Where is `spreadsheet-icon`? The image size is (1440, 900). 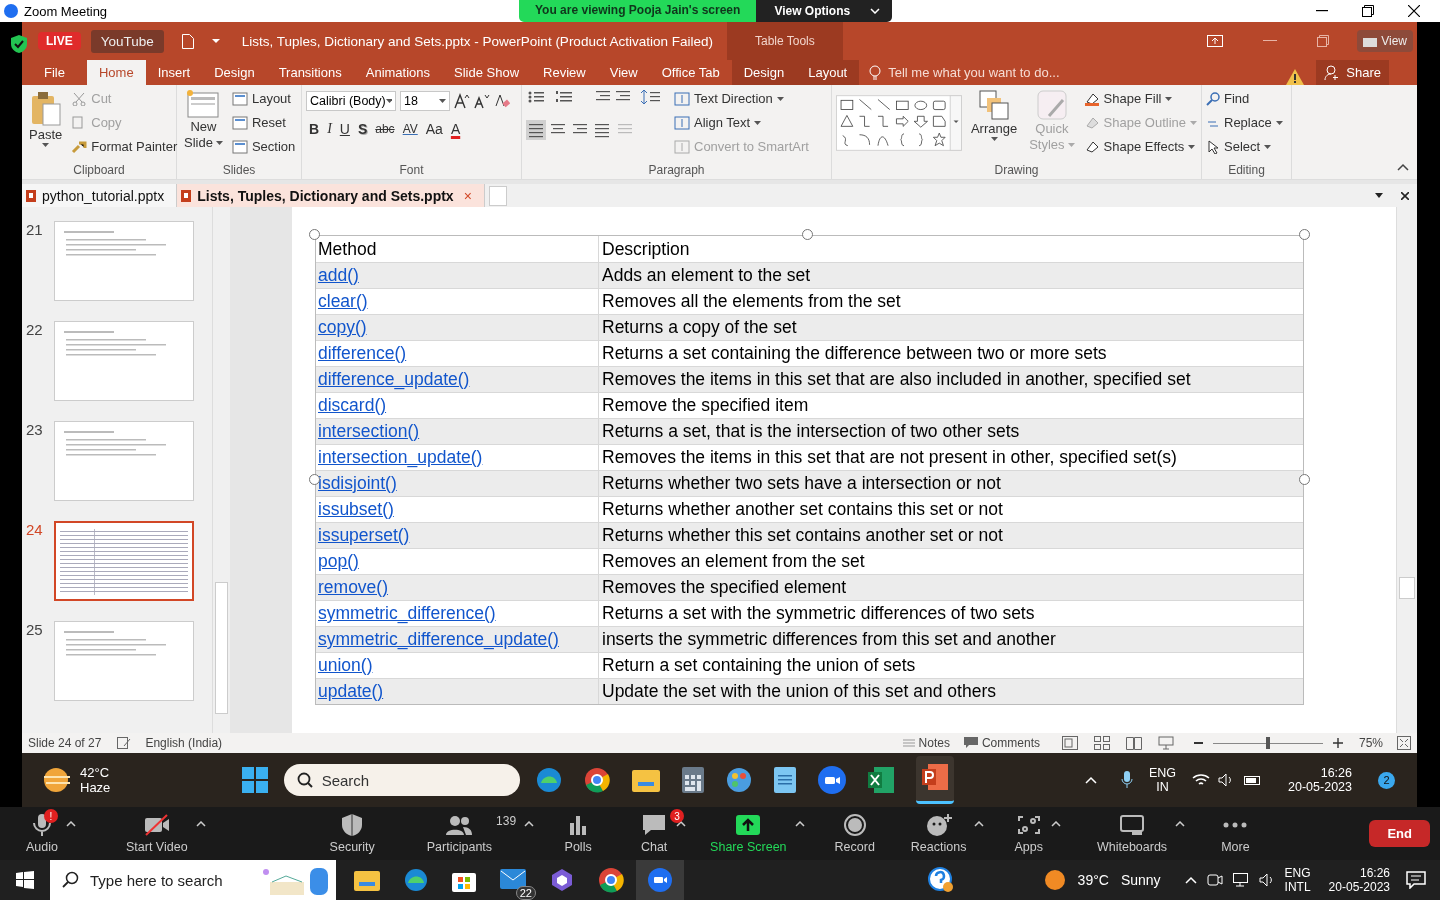 spreadsheet-icon is located at coordinates (880, 780).